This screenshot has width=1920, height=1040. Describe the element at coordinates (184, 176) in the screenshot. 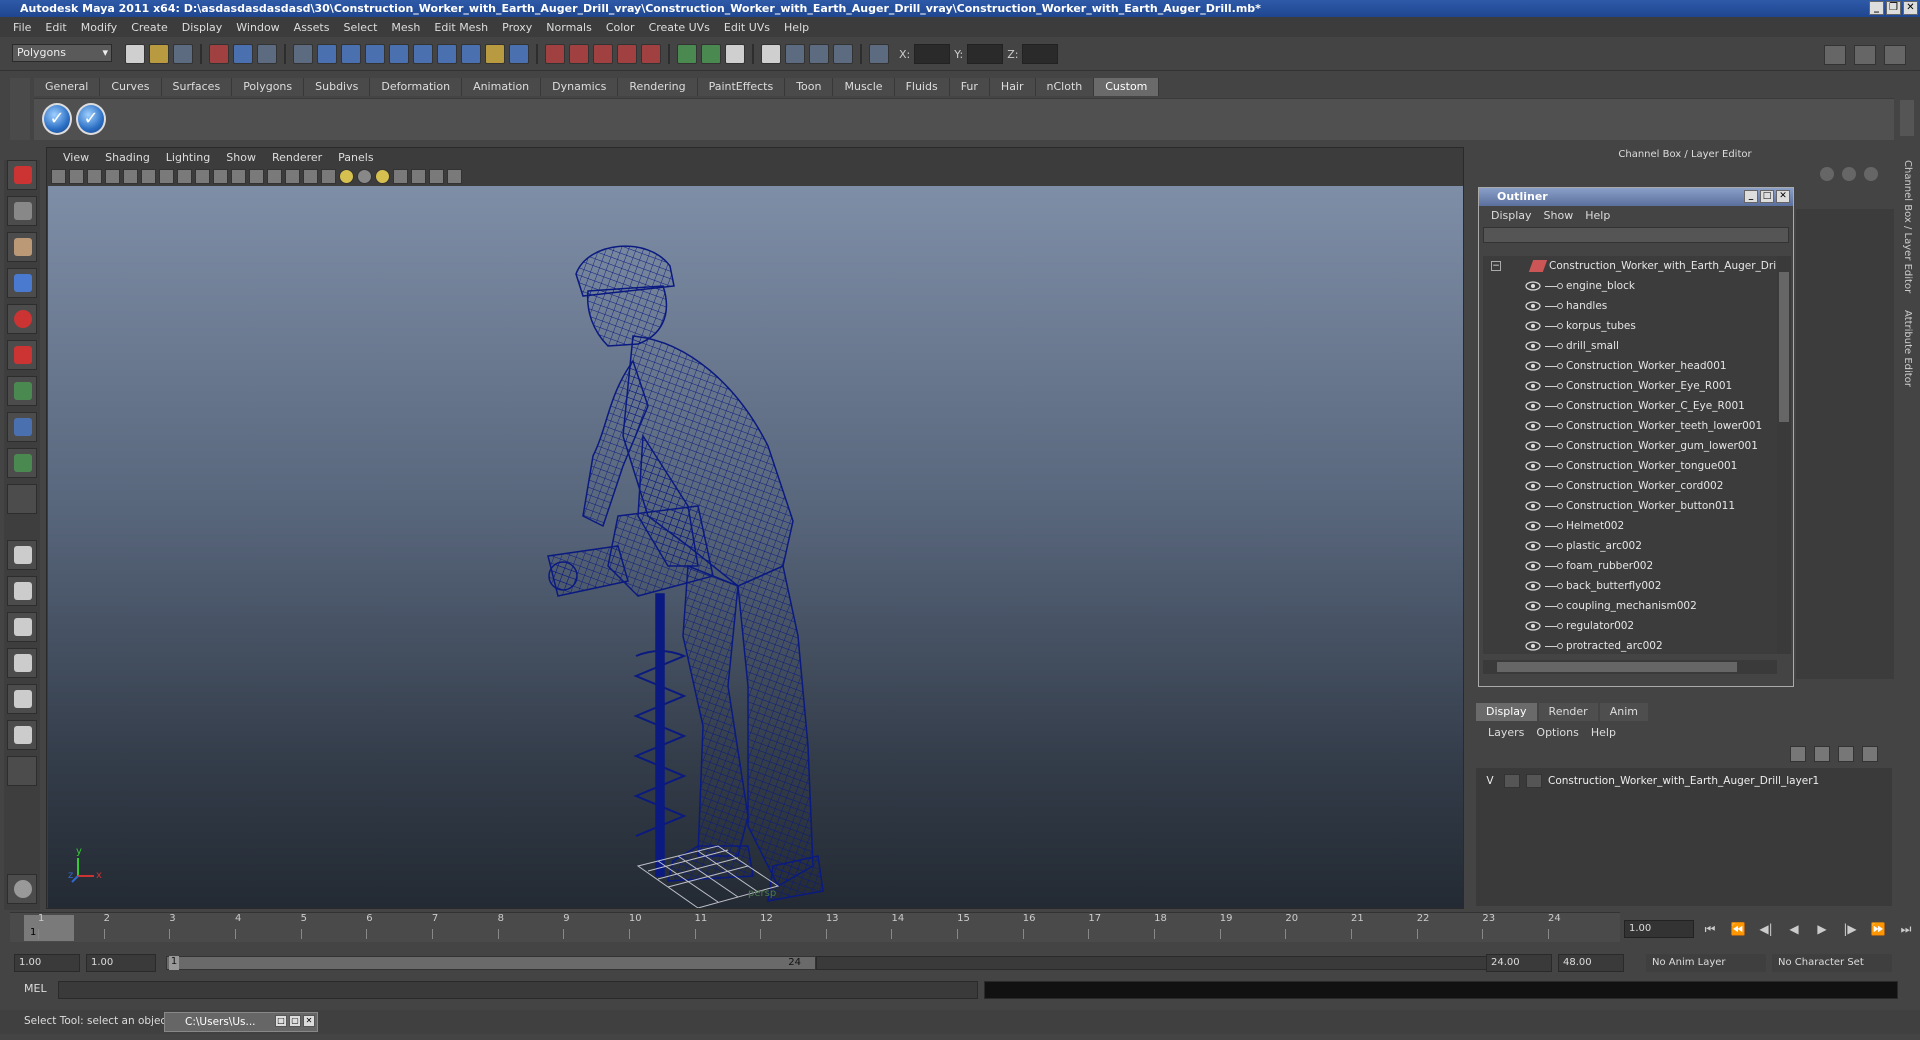

I see `resolution-gate-icon` at that location.